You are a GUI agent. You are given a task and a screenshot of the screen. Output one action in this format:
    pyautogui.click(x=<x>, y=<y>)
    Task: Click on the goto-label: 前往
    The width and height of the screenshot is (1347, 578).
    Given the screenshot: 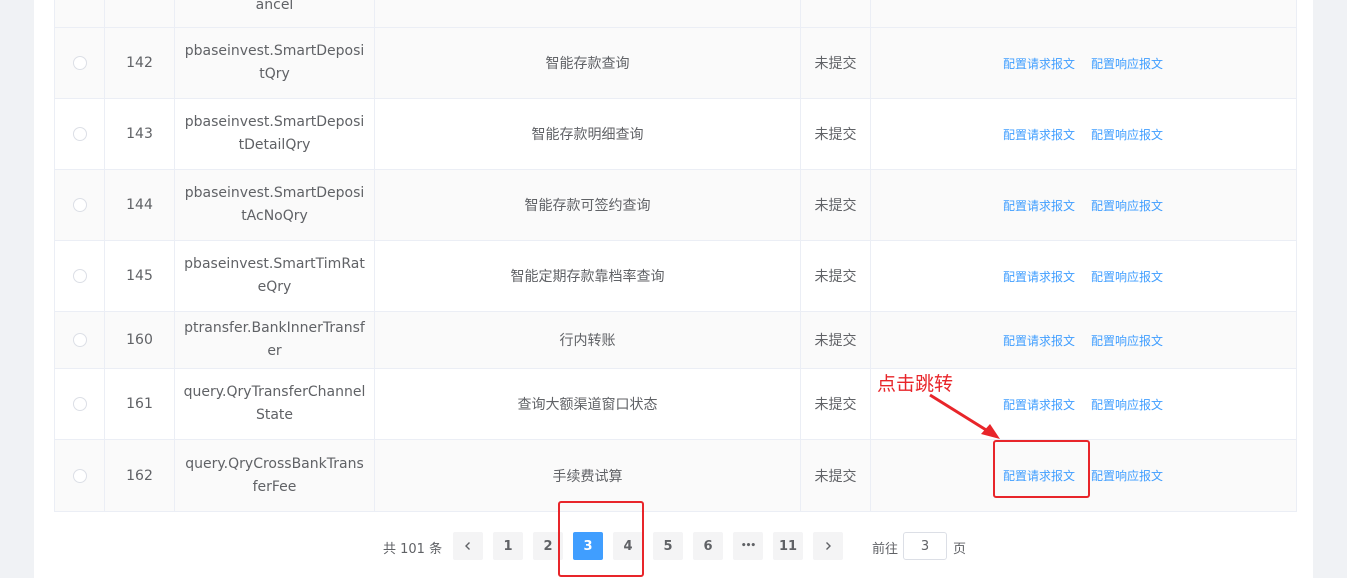 What is the action you would take?
    pyautogui.click(x=885, y=549)
    